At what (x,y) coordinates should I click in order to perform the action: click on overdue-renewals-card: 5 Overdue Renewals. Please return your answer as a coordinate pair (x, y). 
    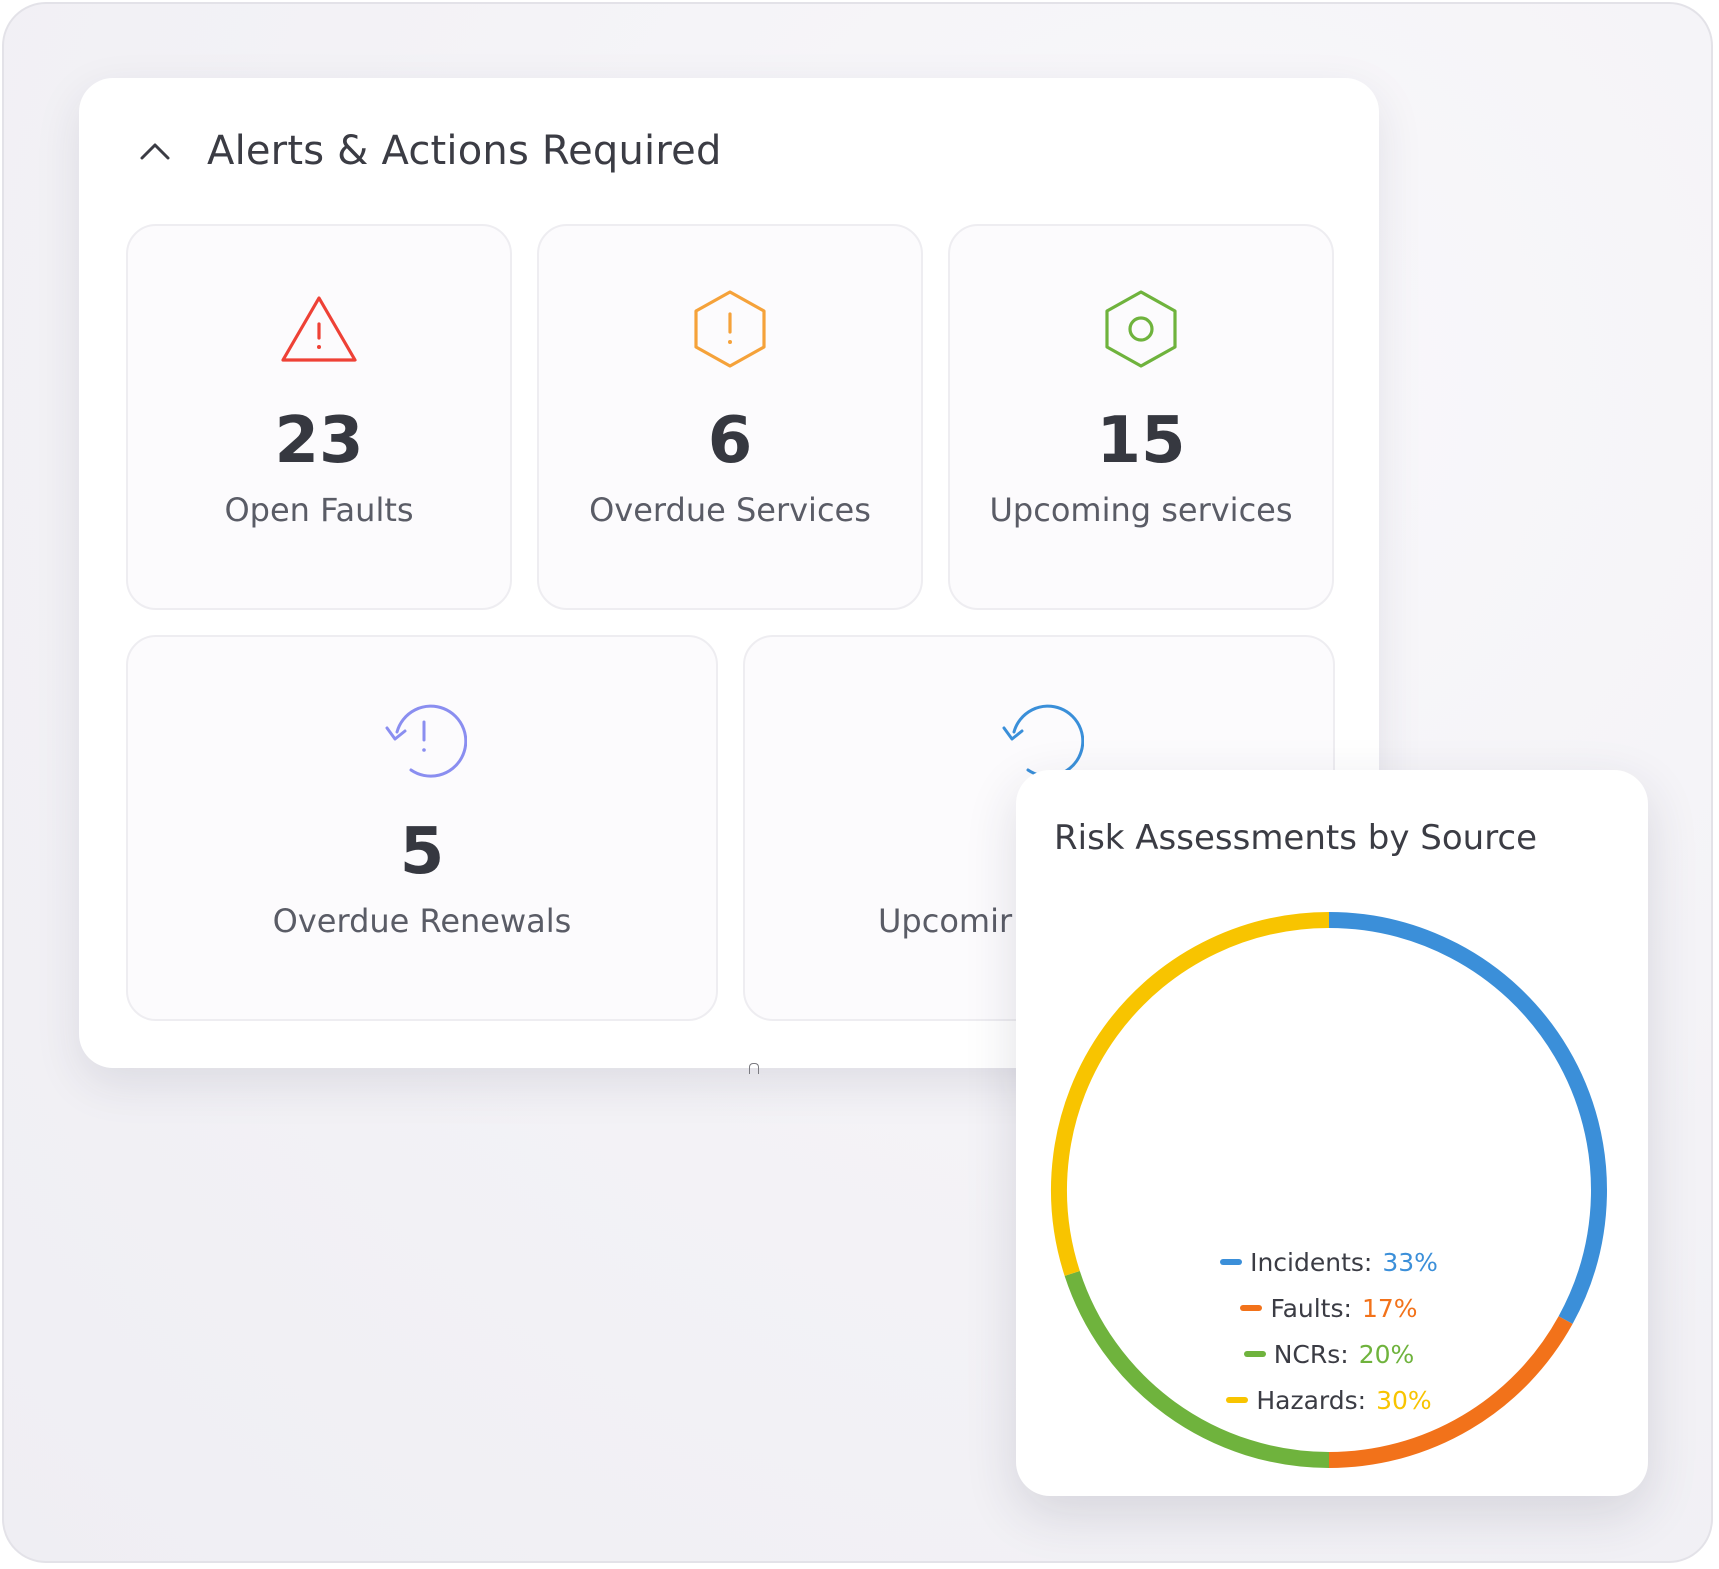
    Looking at the image, I should click on (422, 828).